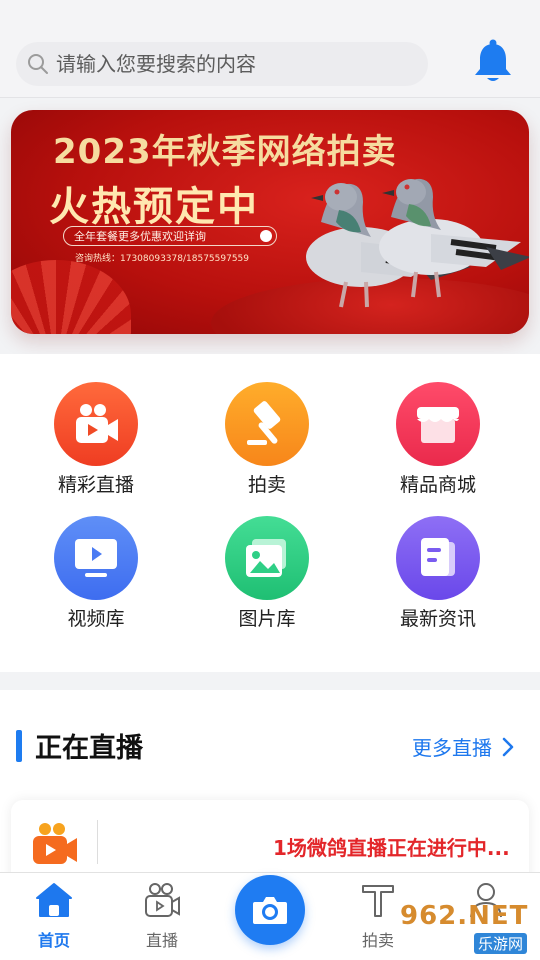 This screenshot has width=540, height=960. I want to click on tab-live: 直播, so click(162, 916).